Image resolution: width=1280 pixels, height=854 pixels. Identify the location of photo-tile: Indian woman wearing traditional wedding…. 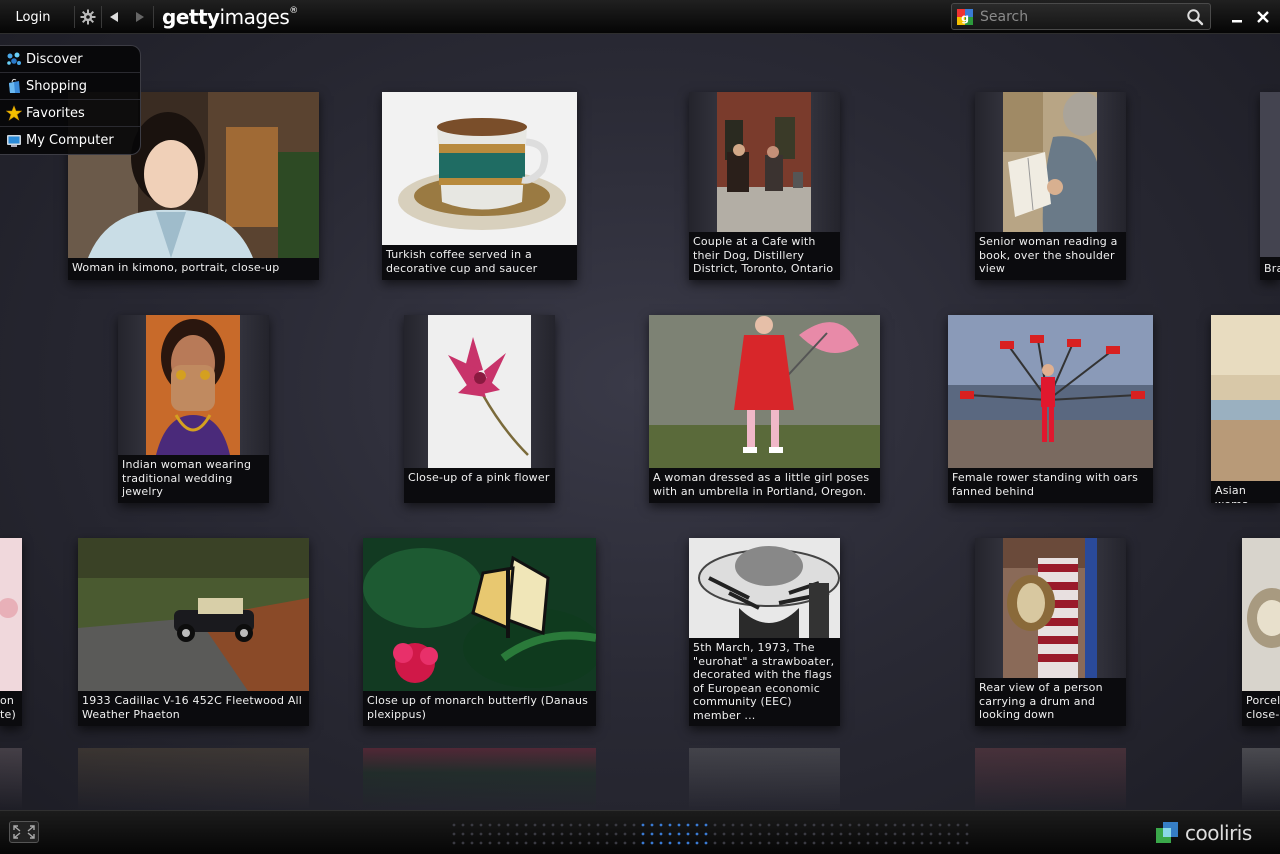
(193, 409).